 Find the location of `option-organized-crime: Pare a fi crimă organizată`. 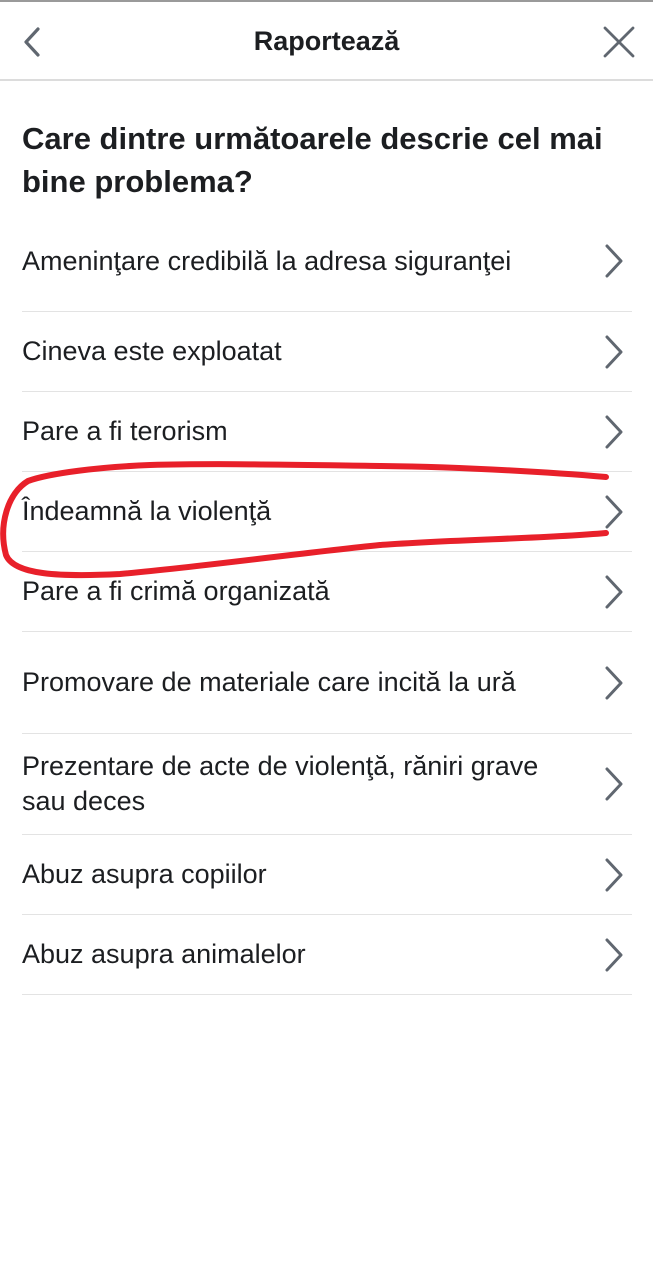

option-organized-crime: Pare a fi crimă organizată is located at coordinates (327, 592).